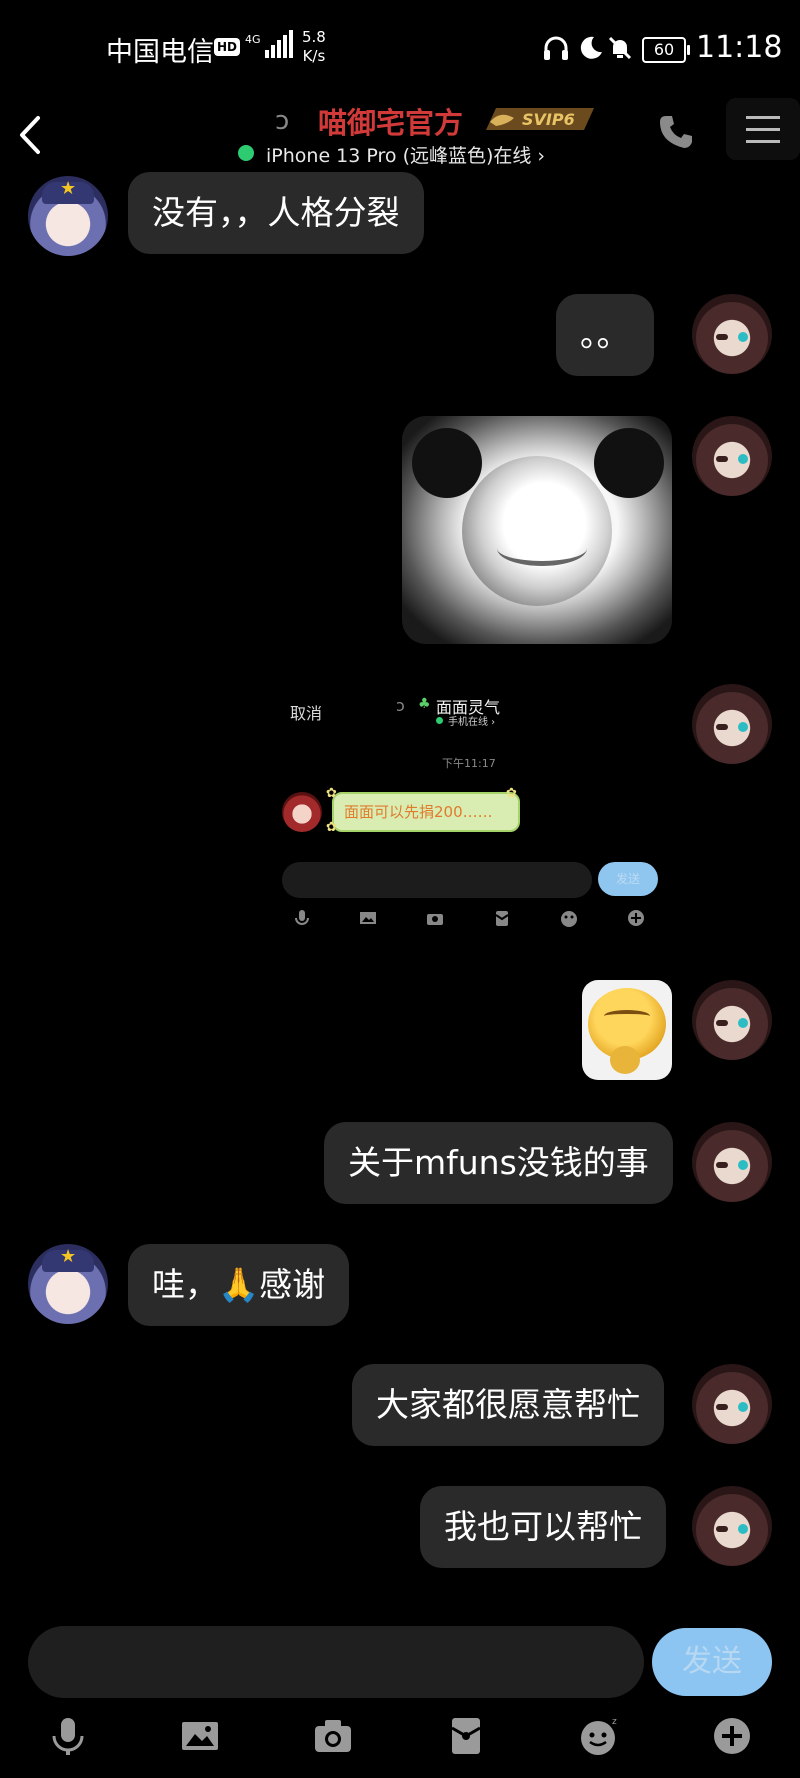 The height and width of the screenshot is (1778, 800). I want to click on headphones-icon, so click(556, 48).